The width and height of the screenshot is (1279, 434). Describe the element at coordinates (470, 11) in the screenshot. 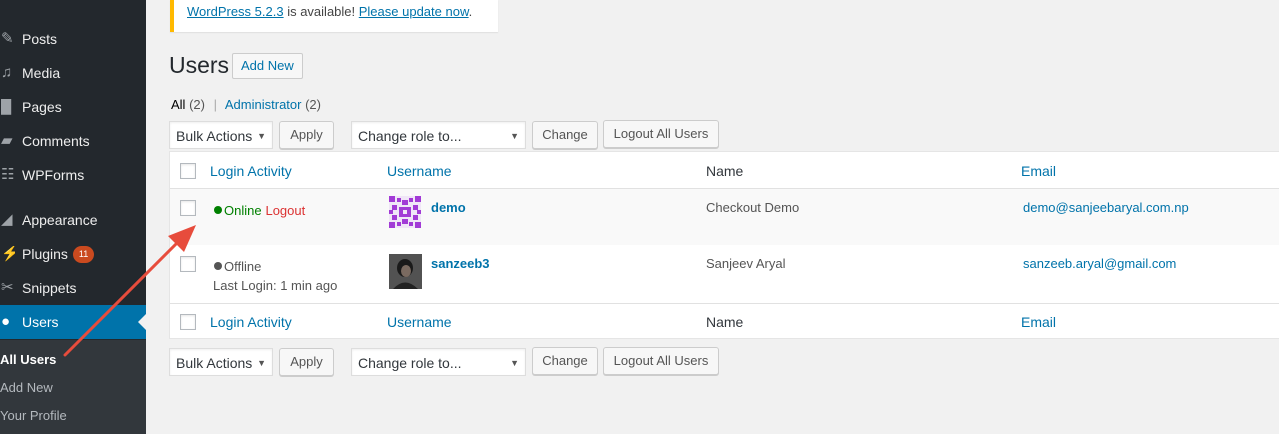

I see `notice-end: .` at that location.